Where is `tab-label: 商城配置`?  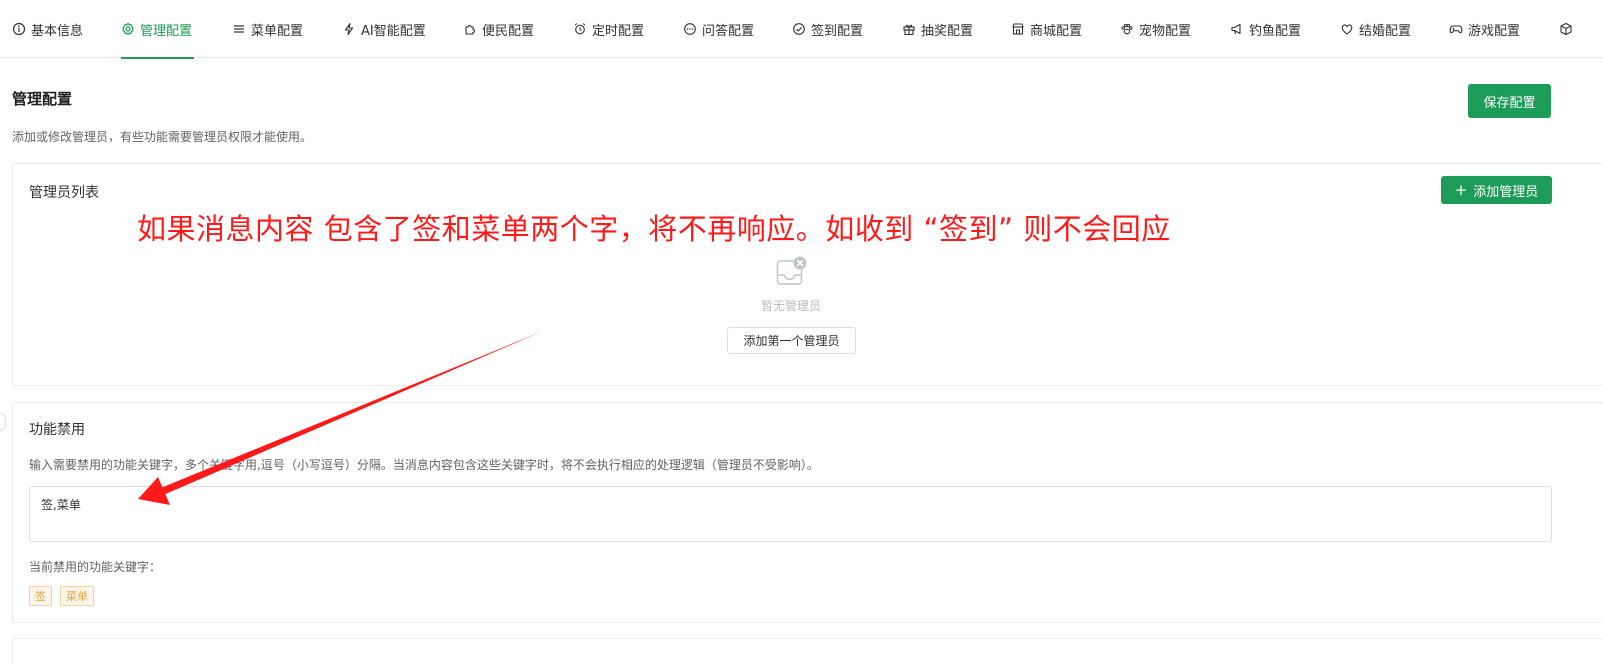 tab-label: 商城配置 is located at coordinates (1056, 31).